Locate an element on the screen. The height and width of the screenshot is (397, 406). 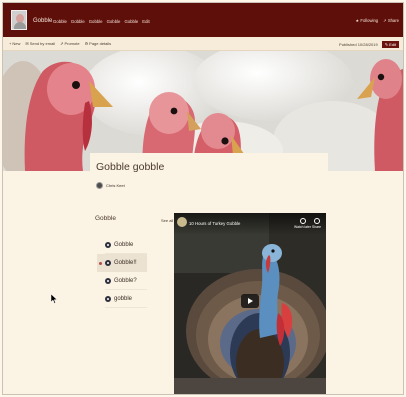
mouse-cursor-icon is located at coordinates (54, 299).